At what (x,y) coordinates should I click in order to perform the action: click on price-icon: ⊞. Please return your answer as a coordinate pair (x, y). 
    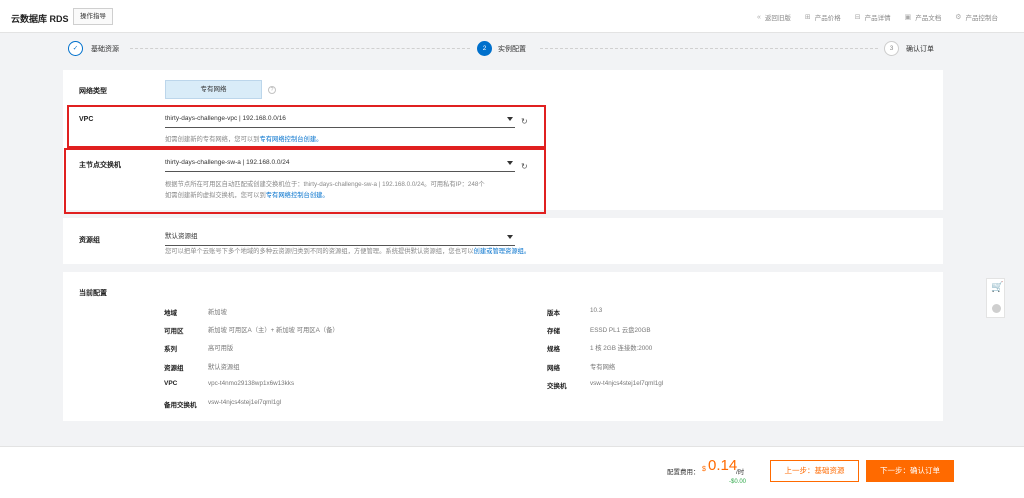
    Looking at the image, I should click on (807, 17).